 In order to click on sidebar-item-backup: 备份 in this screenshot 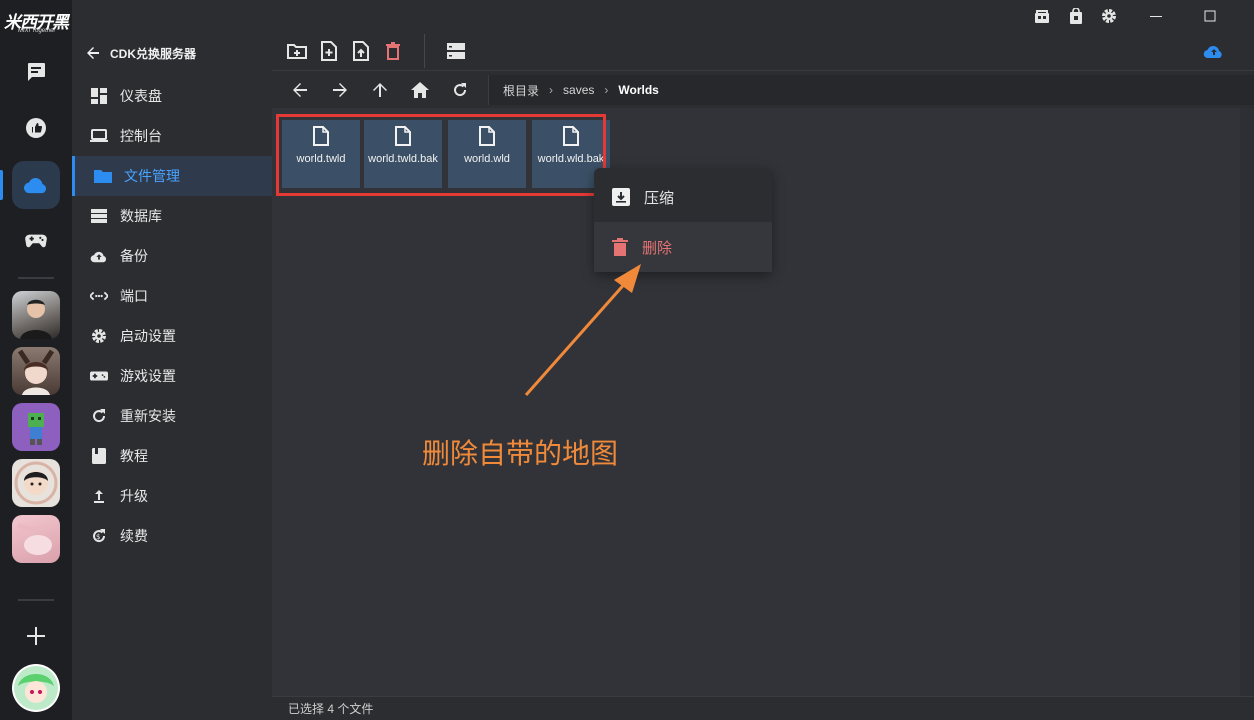, I will do `click(172, 256)`.